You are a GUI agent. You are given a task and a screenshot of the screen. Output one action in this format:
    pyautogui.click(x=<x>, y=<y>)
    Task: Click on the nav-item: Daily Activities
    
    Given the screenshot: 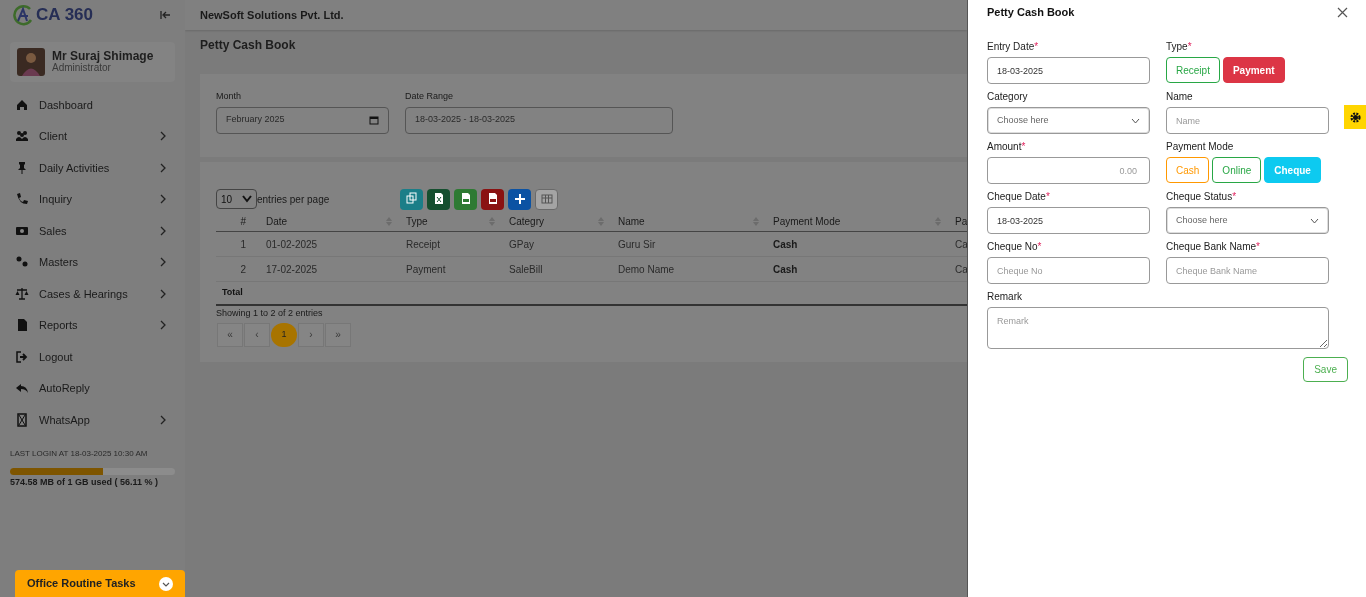 What is the action you would take?
    pyautogui.click(x=92, y=168)
    